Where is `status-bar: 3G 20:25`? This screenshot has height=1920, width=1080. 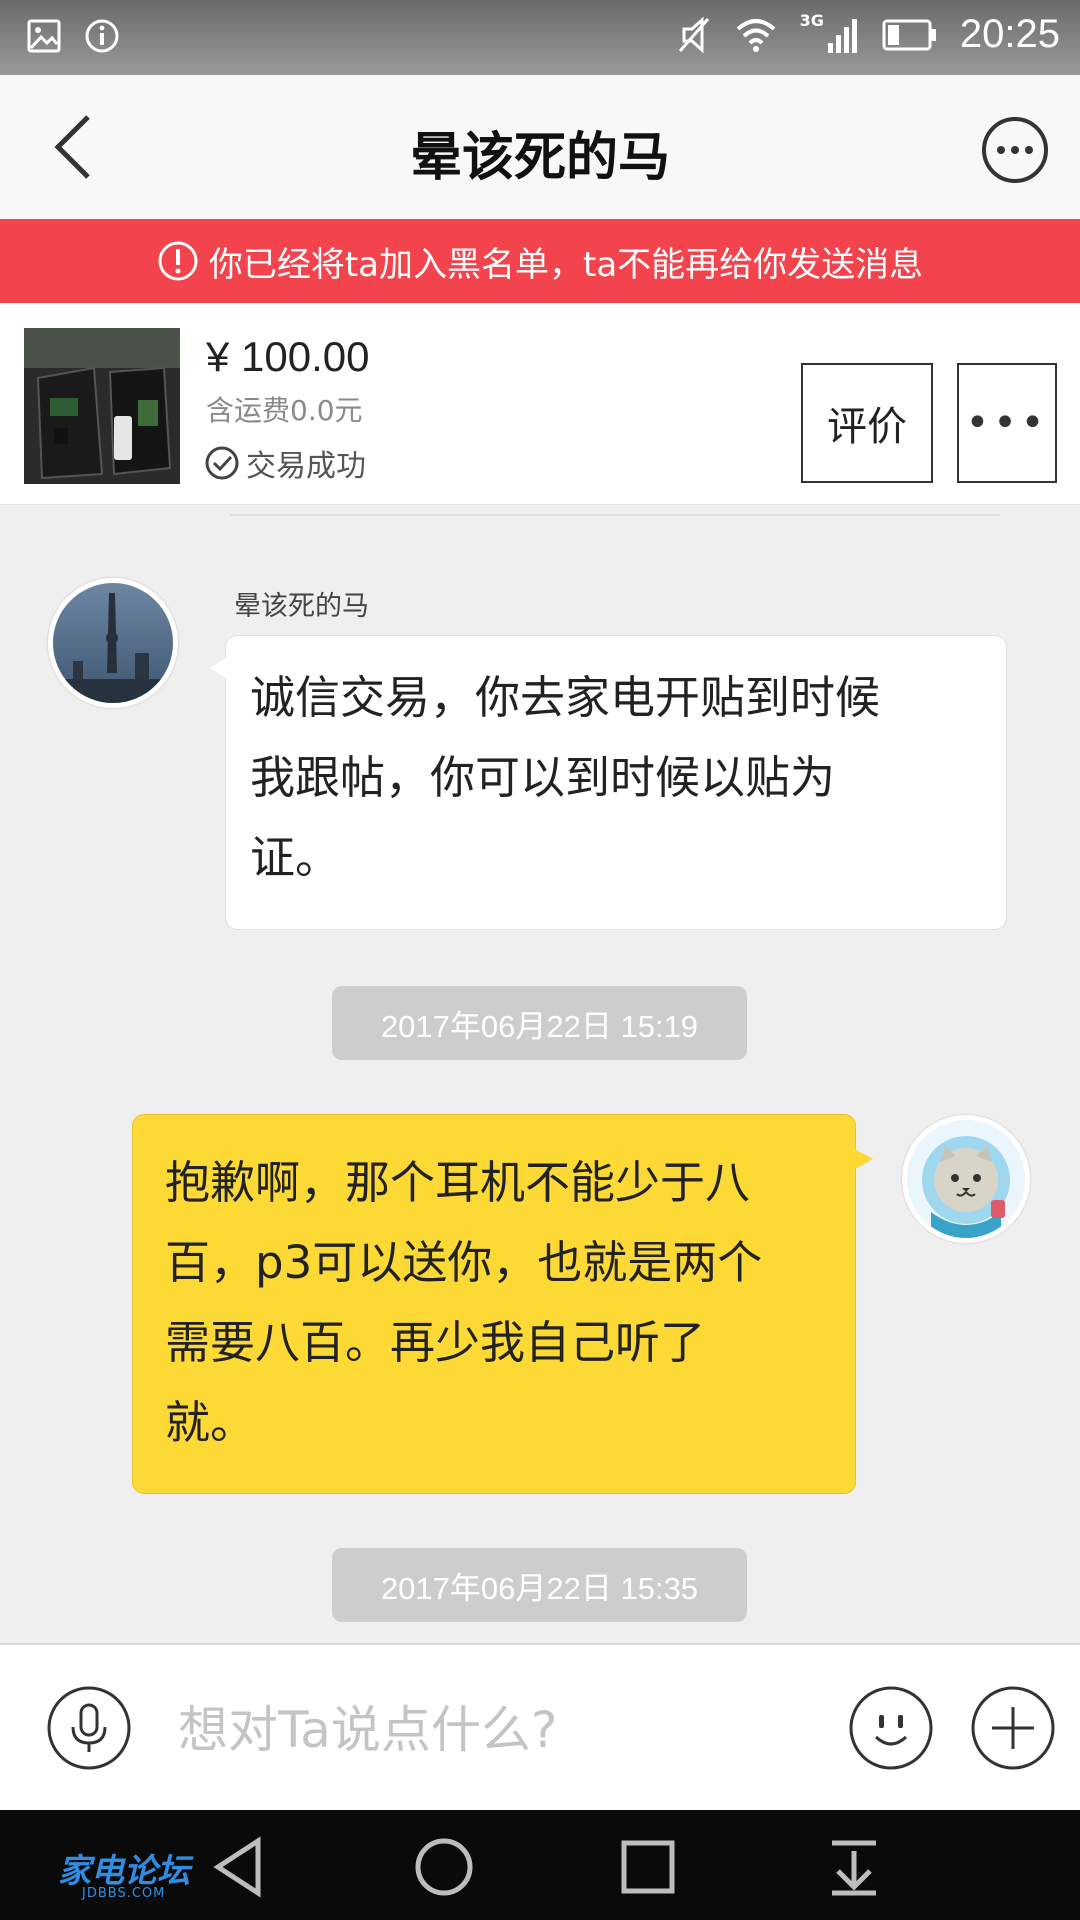
status-bar: 3G 20:25 is located at coordinates (540, 37).